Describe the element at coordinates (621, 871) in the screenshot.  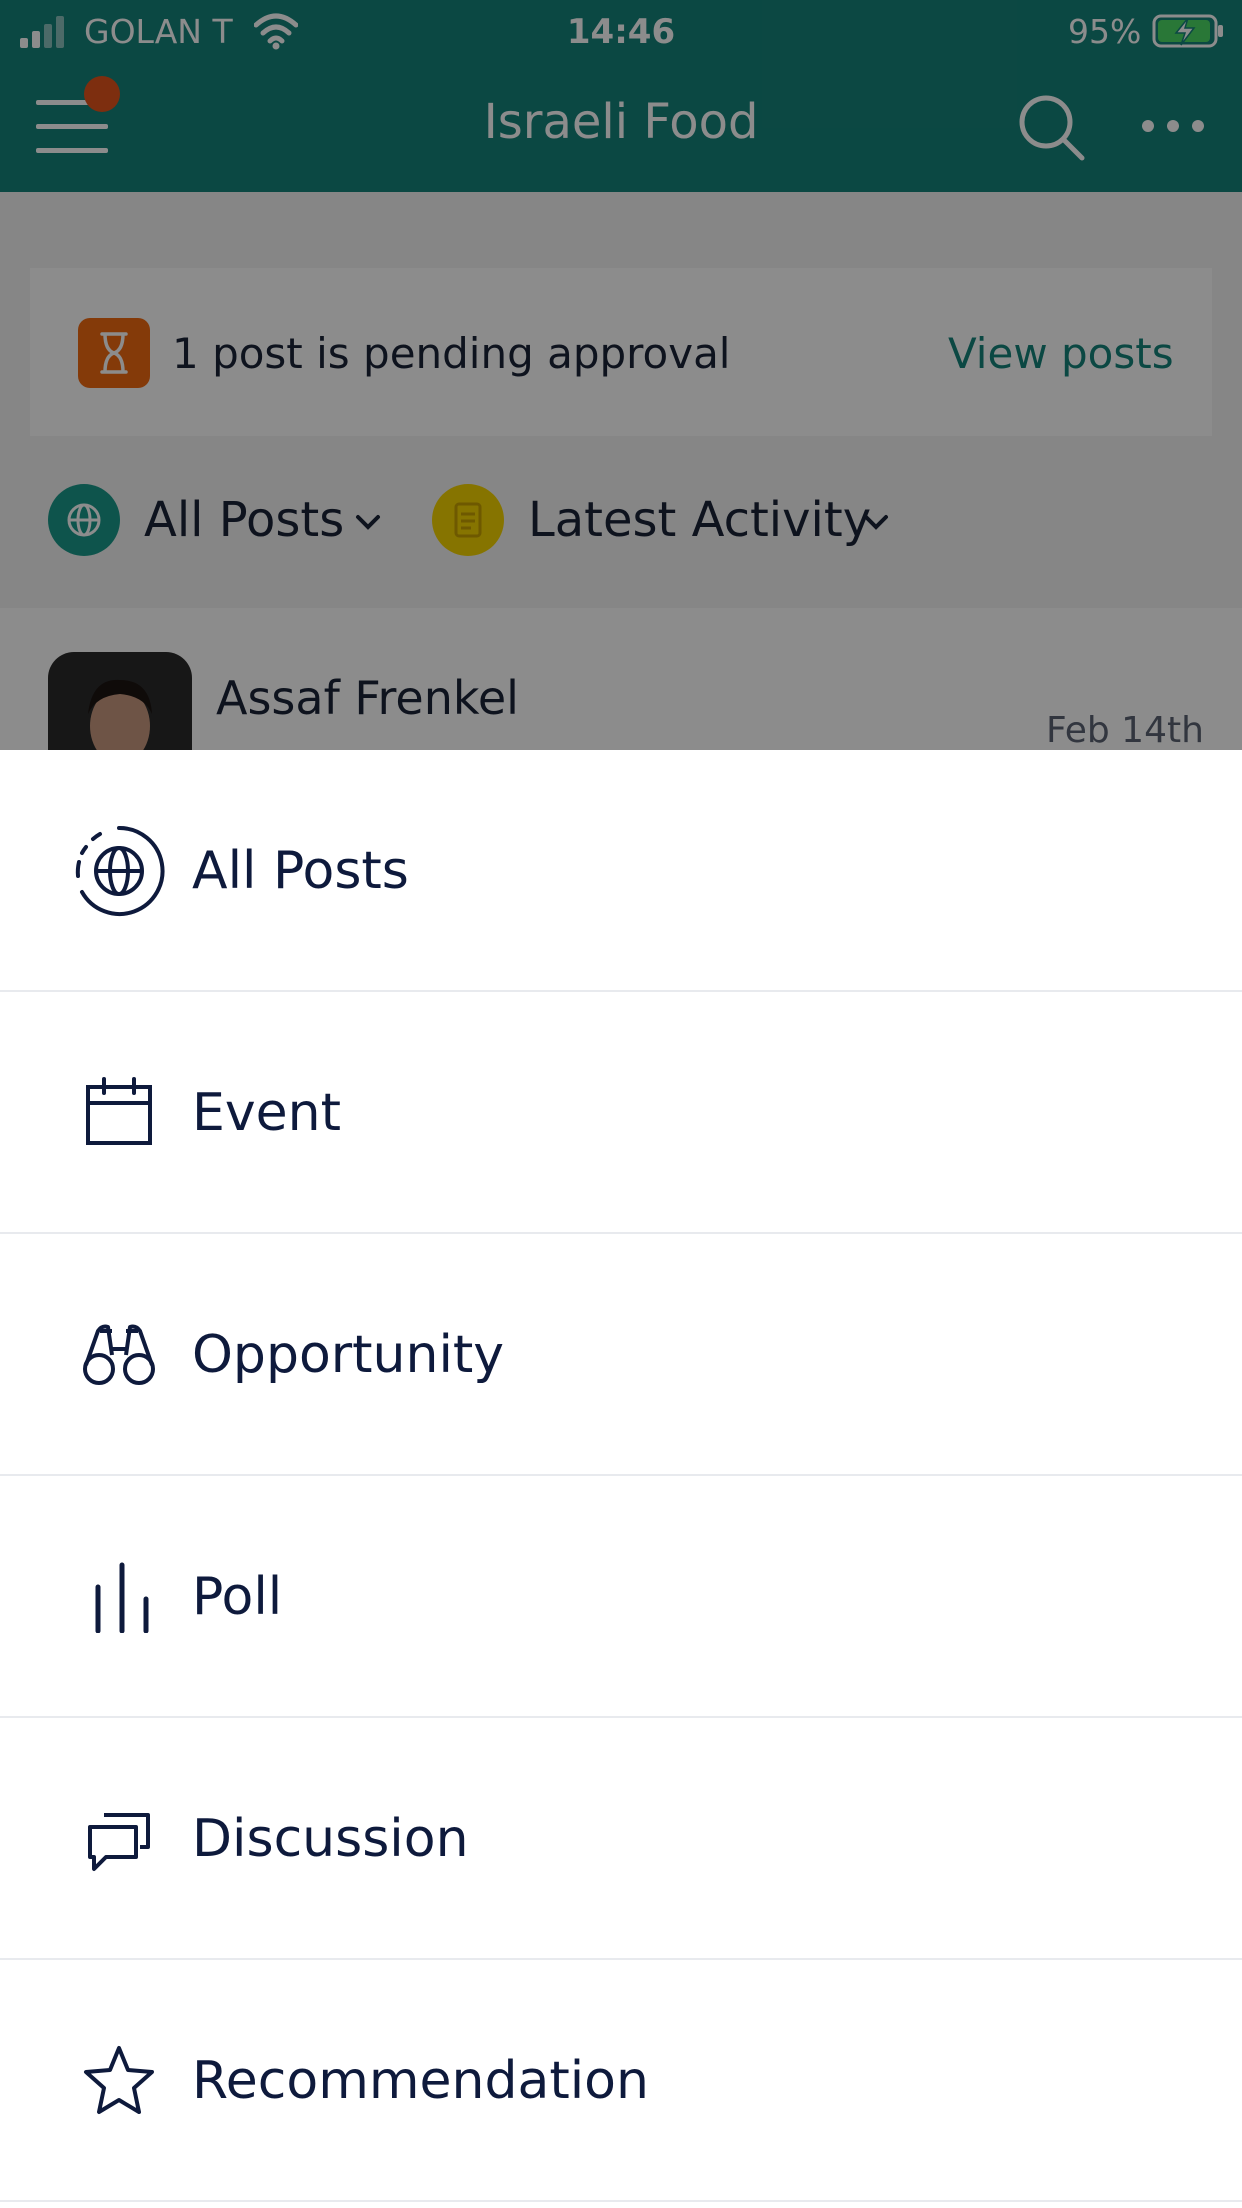
I see `menu-item-all-posts: All Posts` at that location.